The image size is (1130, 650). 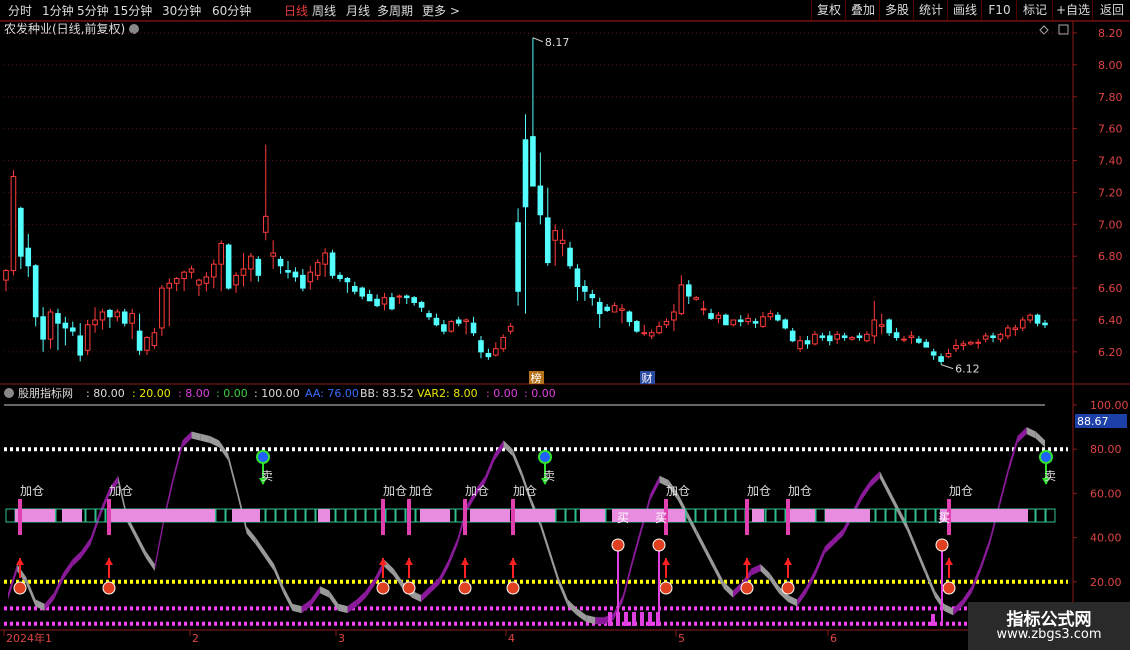 I want to click on price-label: 7.80, so click(x=1110, y=97).